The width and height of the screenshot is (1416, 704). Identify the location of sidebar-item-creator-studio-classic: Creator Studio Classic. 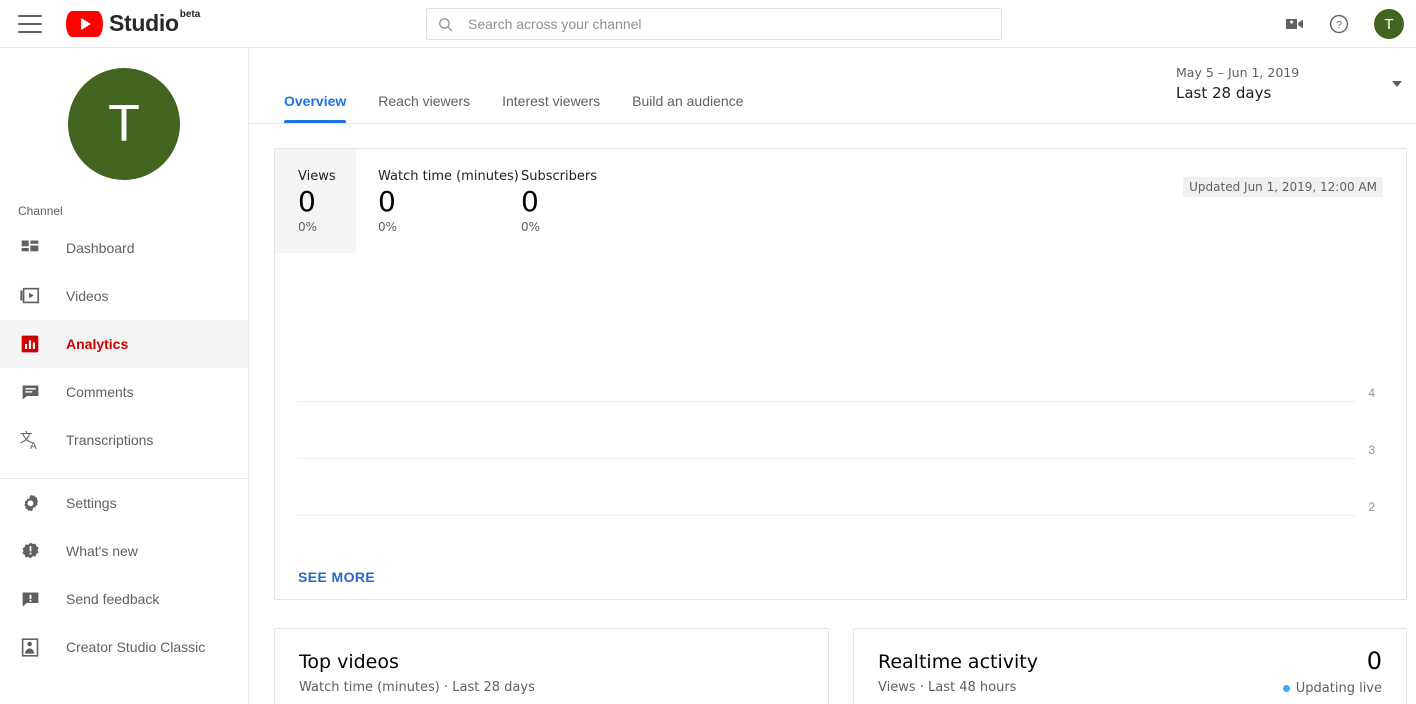
(124, 647).